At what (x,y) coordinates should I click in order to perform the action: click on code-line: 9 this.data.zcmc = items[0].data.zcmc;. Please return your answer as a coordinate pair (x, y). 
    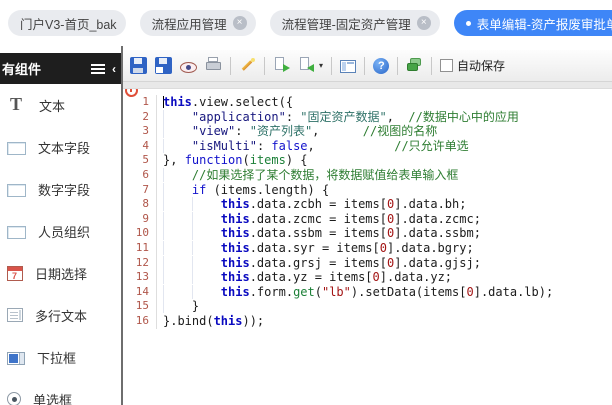
    Looking at the image, I should click on (367, 219).